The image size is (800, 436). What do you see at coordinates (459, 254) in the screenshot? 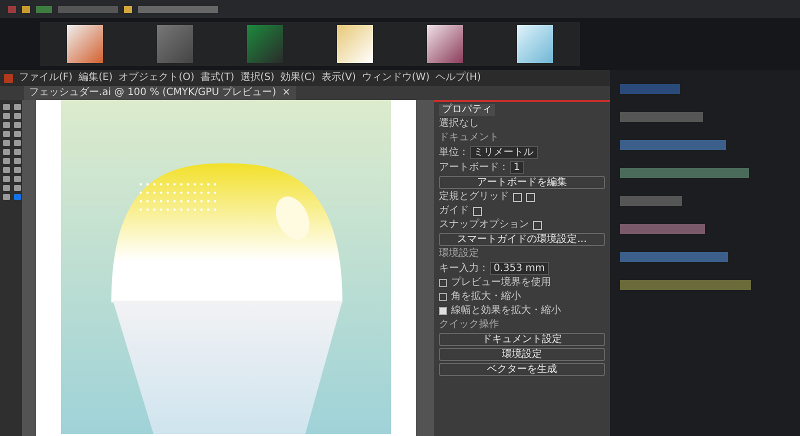
I see `section-heading: 環境設定` at bounding box center [459, 254].